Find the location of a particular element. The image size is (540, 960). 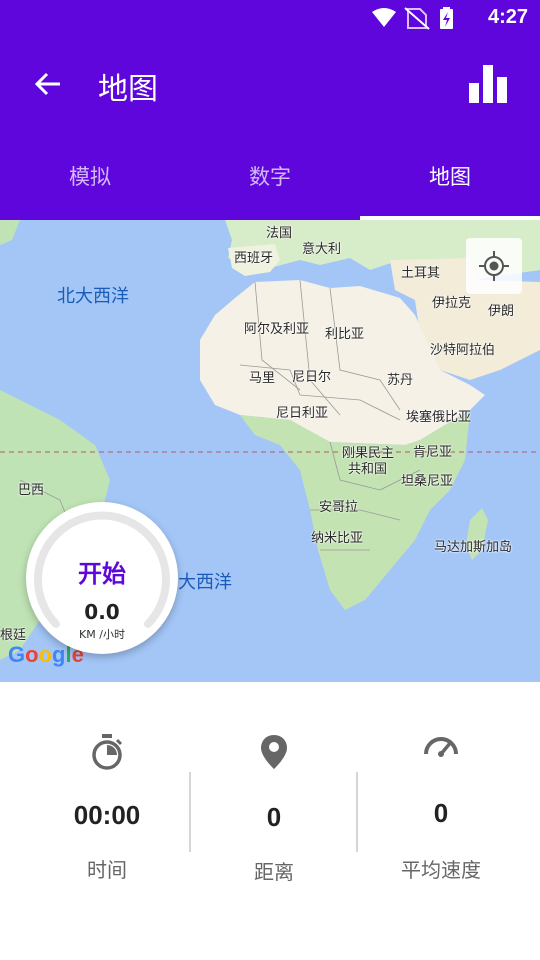

arrow-back-icon is located at coordinates (47, 84).